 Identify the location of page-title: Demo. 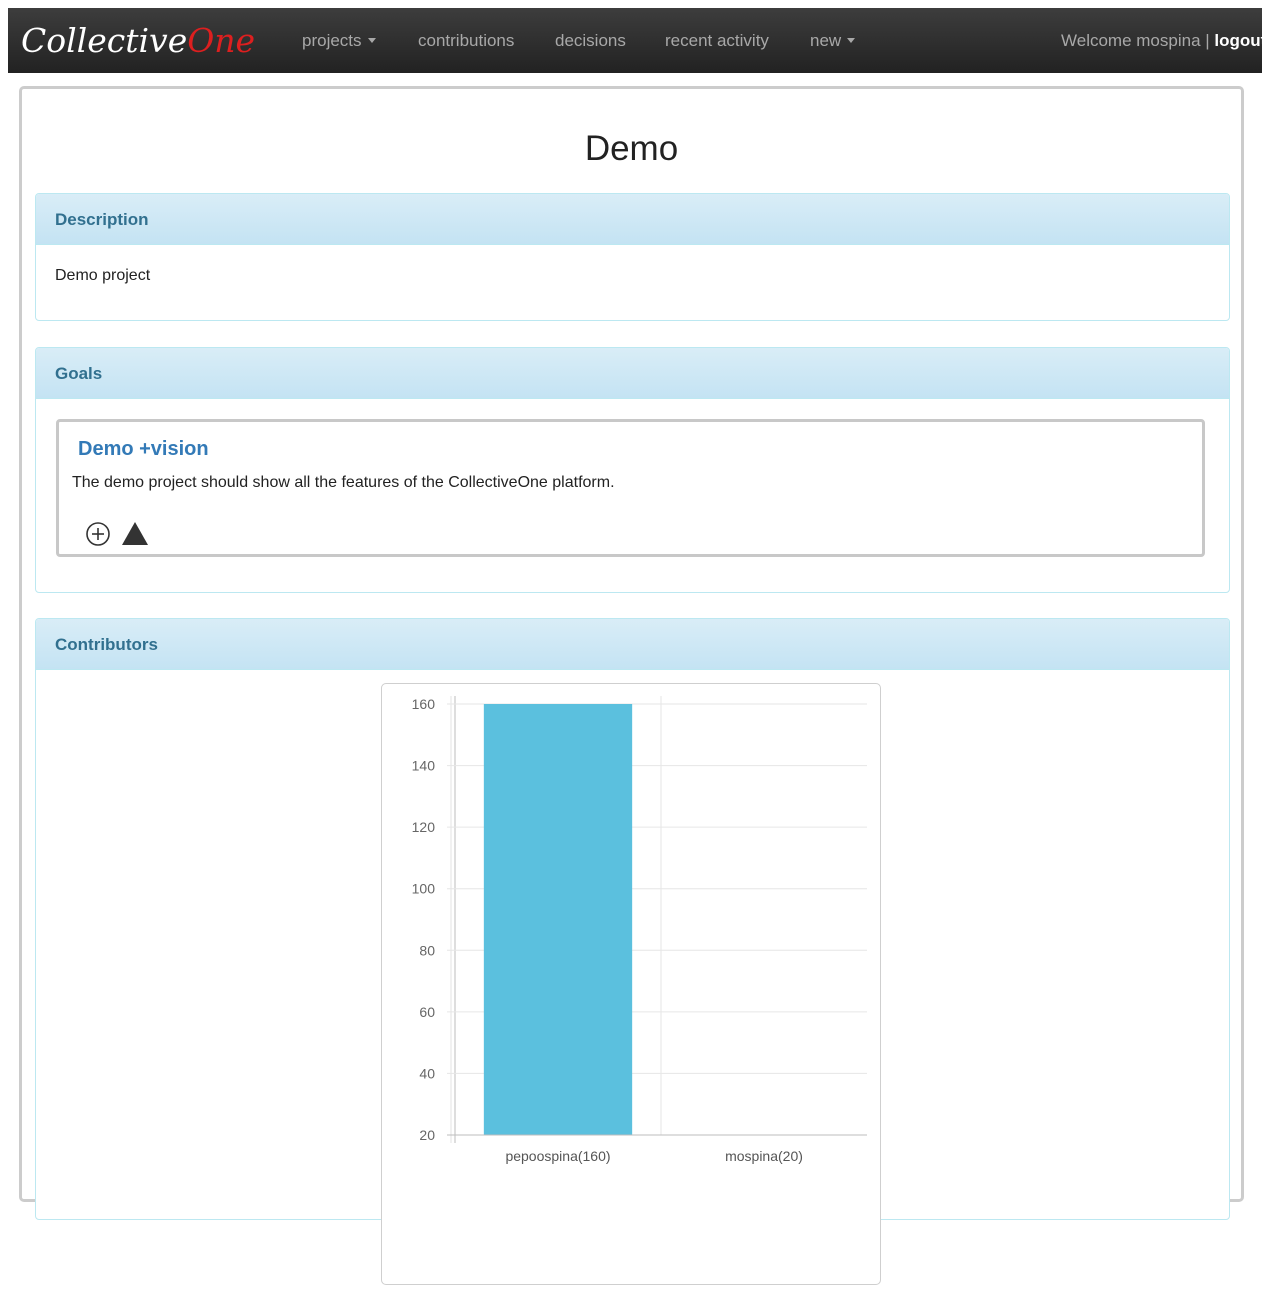
(631, 148).